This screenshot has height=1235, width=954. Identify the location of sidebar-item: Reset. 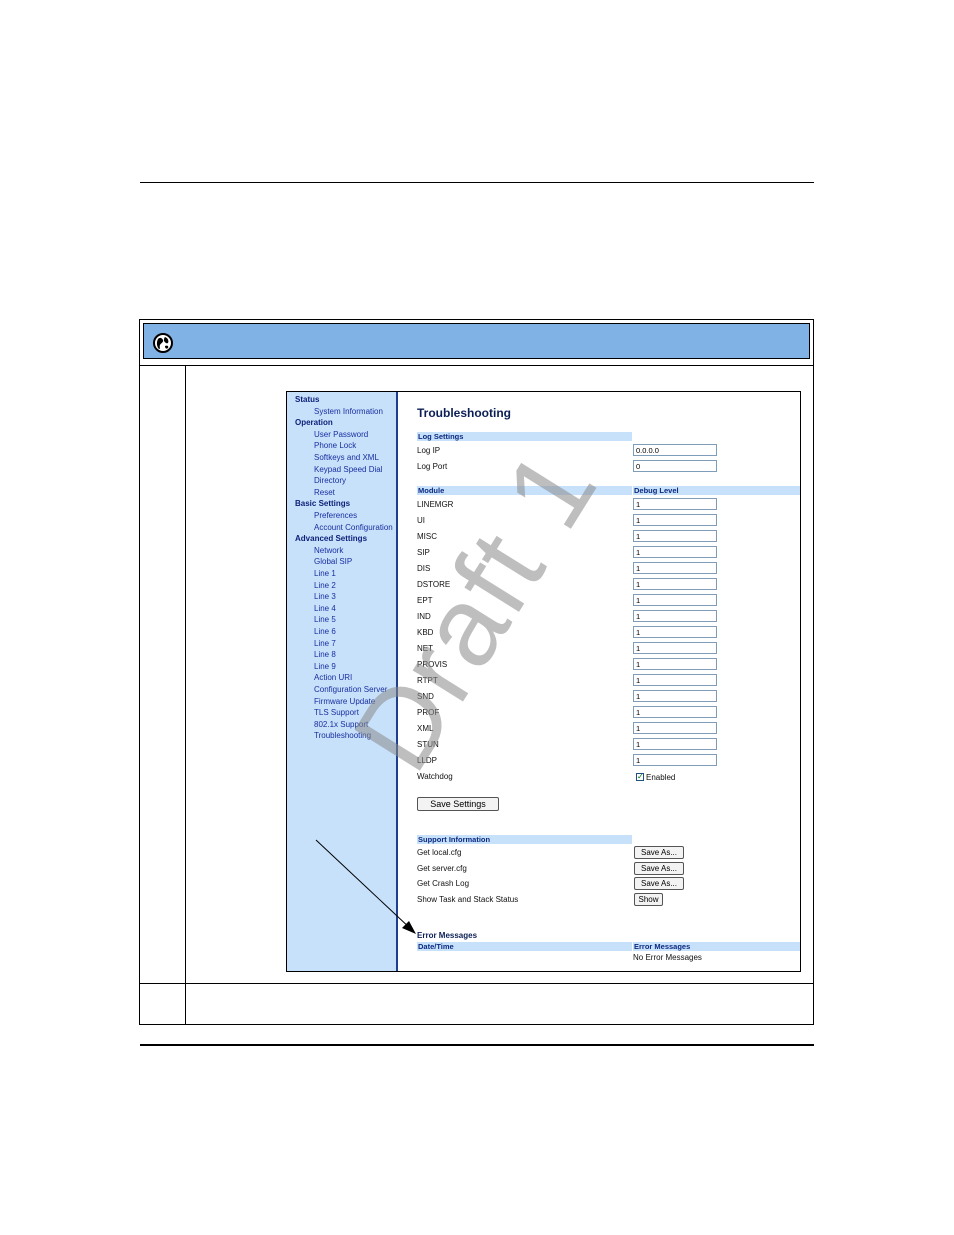
(324, 493).